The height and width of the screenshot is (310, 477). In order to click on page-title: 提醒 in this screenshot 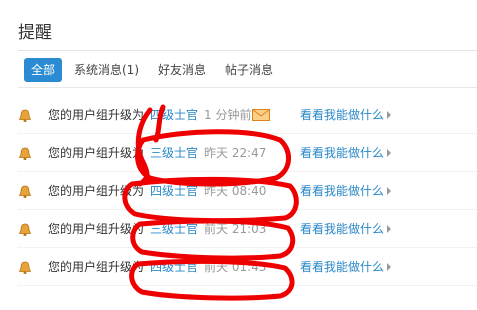, I will do `click(35, 33)`.